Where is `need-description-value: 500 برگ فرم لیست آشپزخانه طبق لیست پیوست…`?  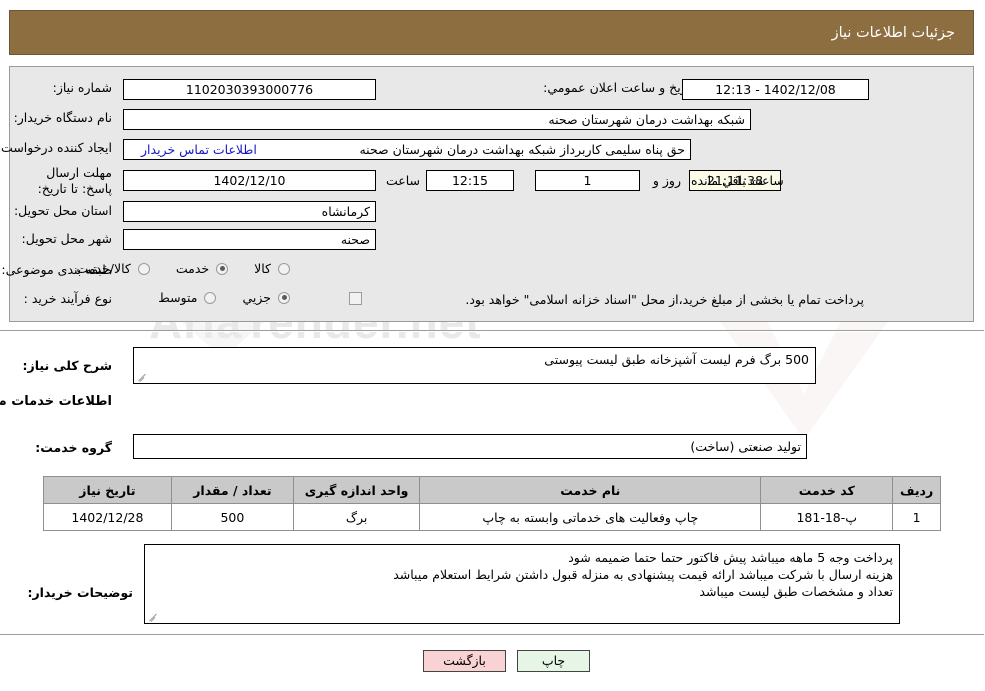 need-description-value: 500 برگ فرم لیست آشپزخانه طبق لیست پیوست… is located at coordinates (677, 359).